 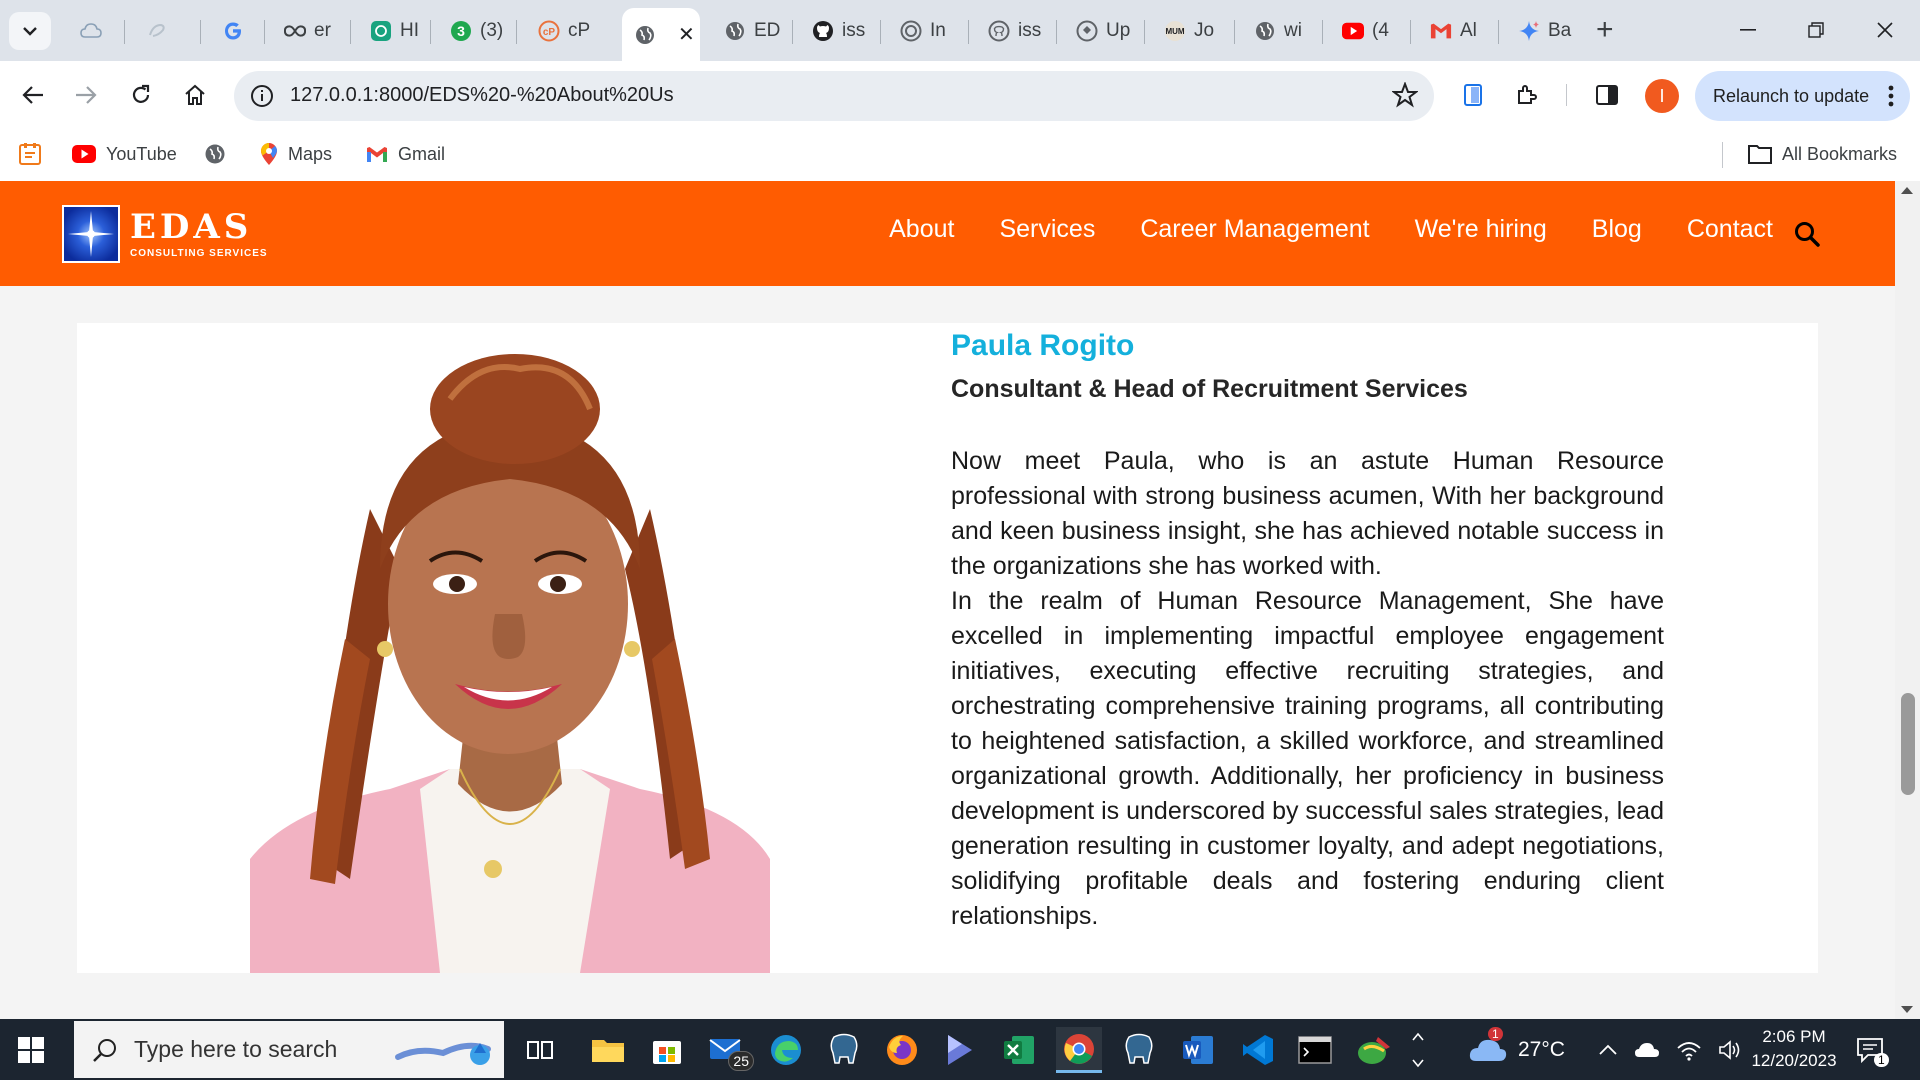 I want to click on close-tab-icon: ✕, so click(x=686, y=34).